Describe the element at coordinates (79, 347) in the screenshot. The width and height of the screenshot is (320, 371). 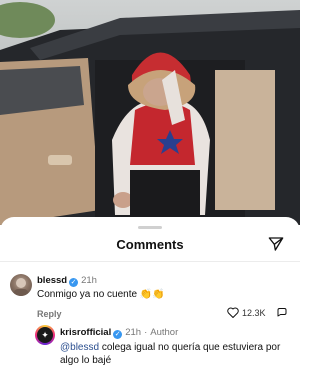
I see `mention-link: @blessd` at that location.